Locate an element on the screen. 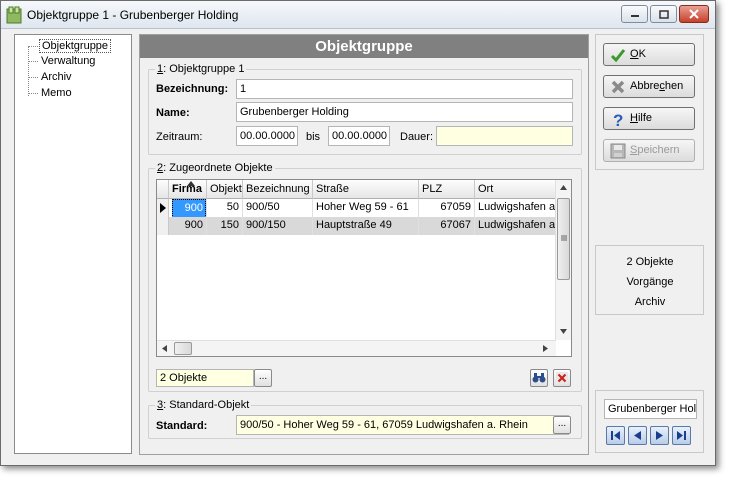  info-objekte-link: 2 Objekte is located at coordinates (650, 262).